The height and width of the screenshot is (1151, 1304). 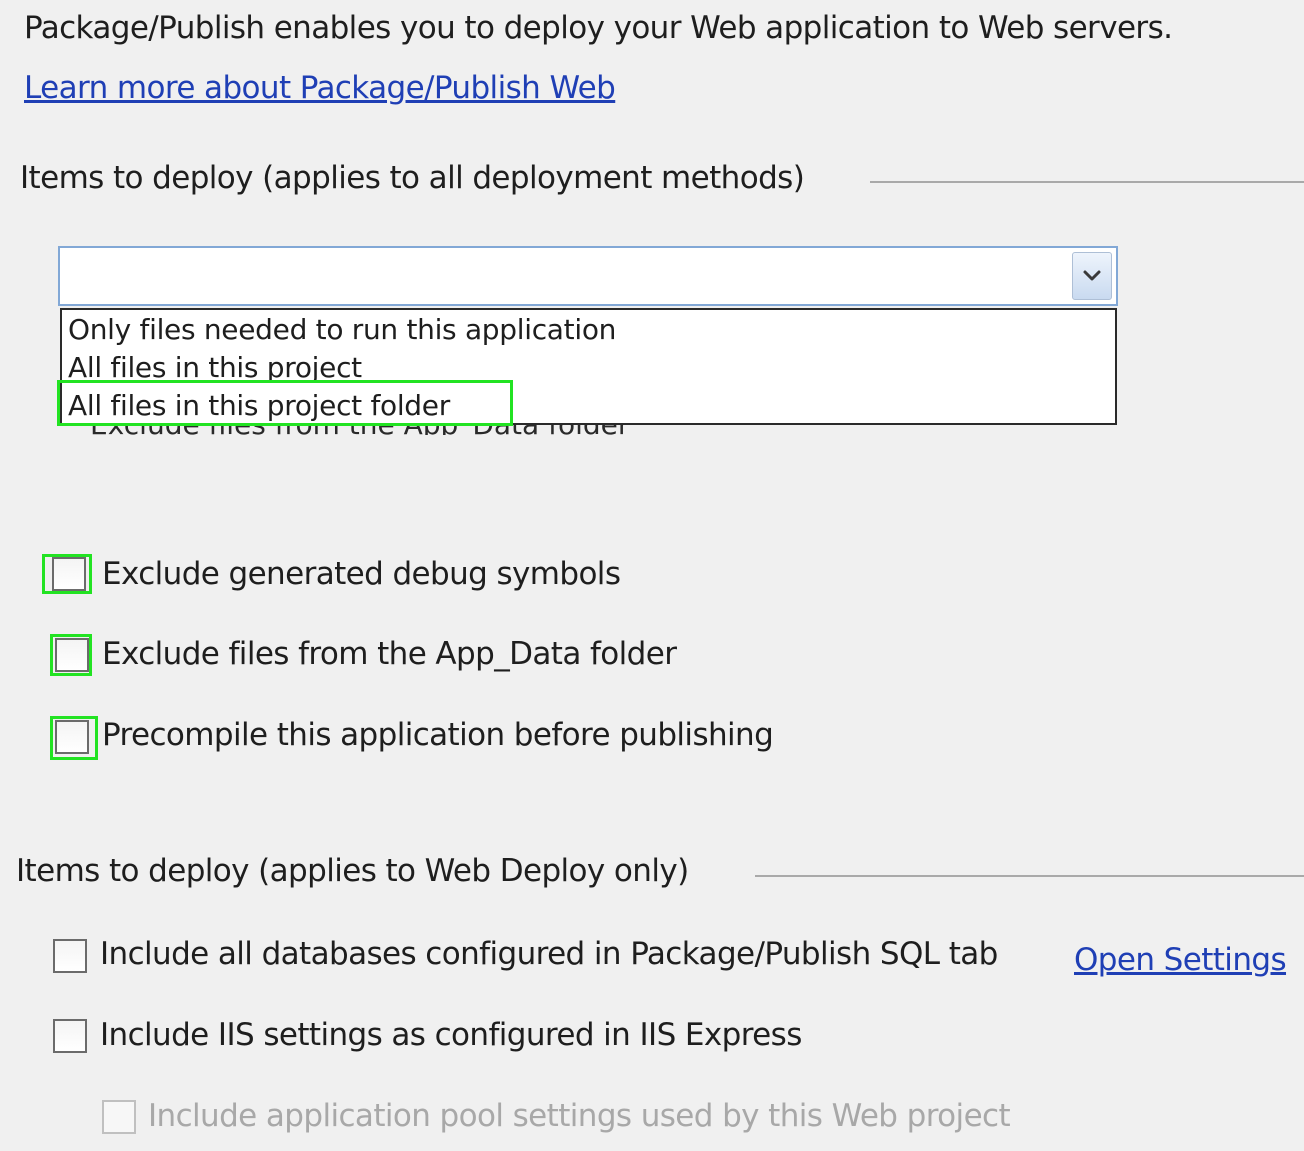 What do you see at coordinates (389, 654) in the screenshot?
I see `exclude-app-data-label: Exclude files from the App_Data folder` at bounding box center [389, 654].